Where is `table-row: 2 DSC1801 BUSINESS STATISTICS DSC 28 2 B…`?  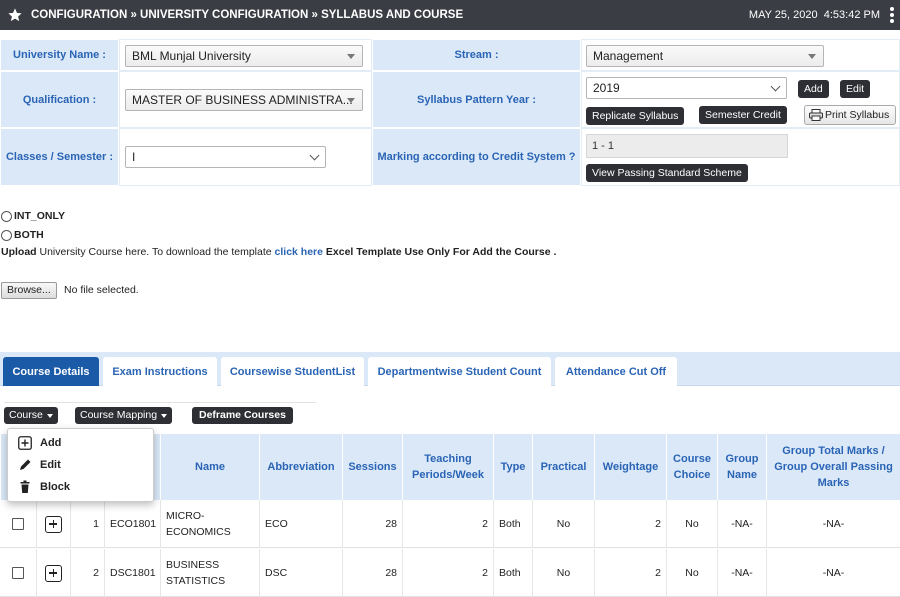
table-row: 2 DSC1801 BUSINESS STATISTICS DSC 28 2 B… is located at coordinates (450, 573).